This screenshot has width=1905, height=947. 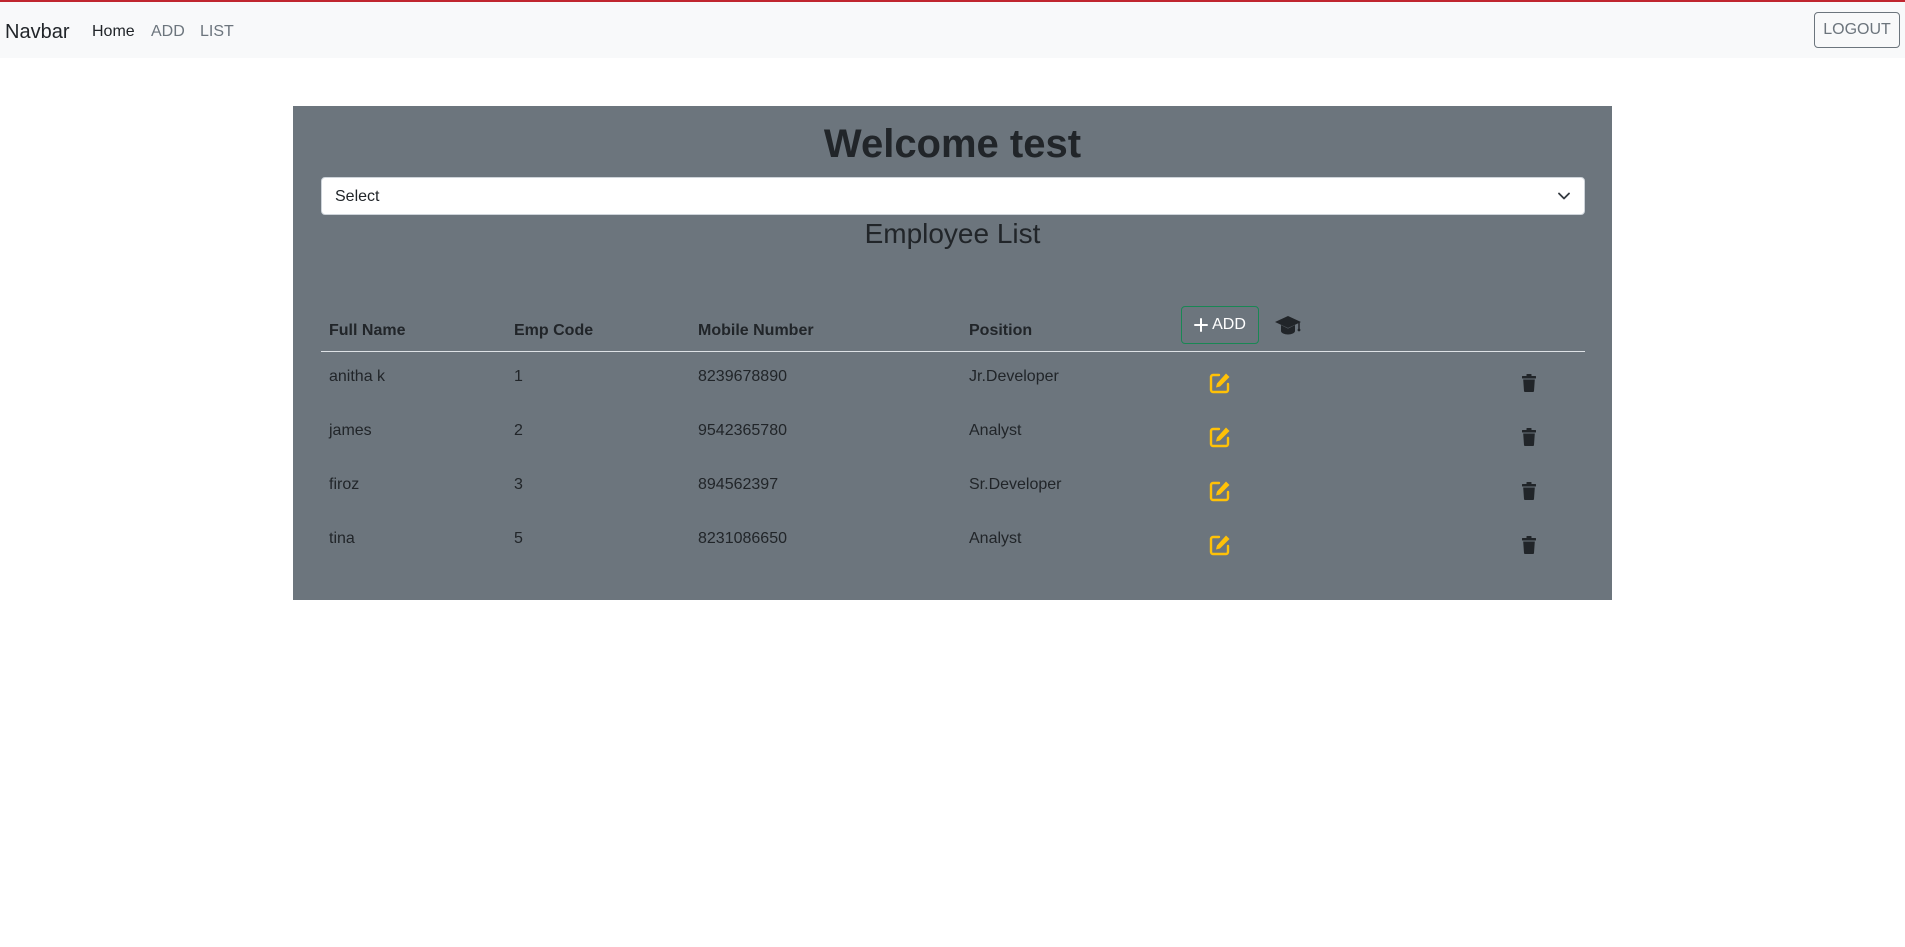 I want to click on column-header-position: Position, so click(x=1001, y=330).